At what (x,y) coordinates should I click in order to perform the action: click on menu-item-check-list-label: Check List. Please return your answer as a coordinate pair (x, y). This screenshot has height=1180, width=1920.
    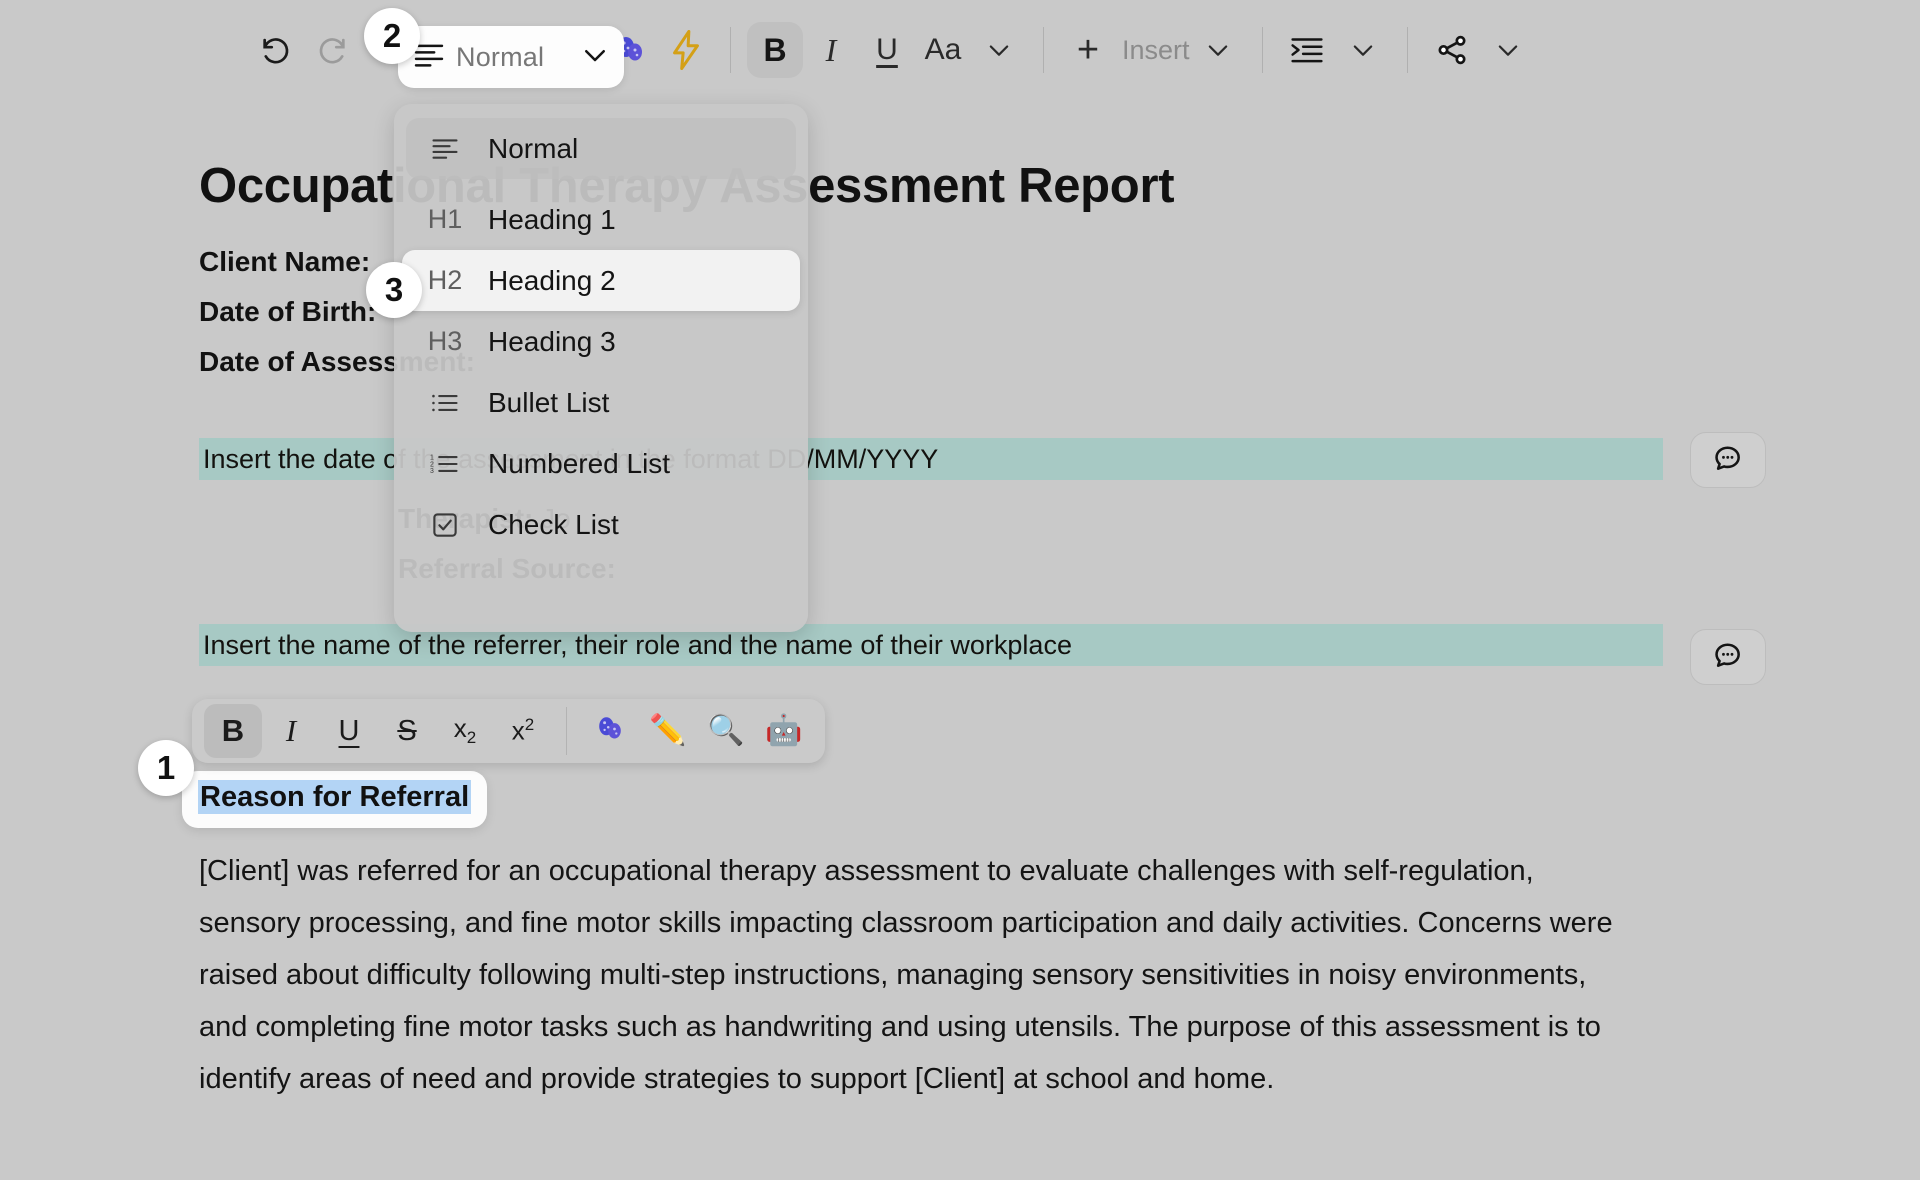
    Looking at the image, I should click on (553, 524).